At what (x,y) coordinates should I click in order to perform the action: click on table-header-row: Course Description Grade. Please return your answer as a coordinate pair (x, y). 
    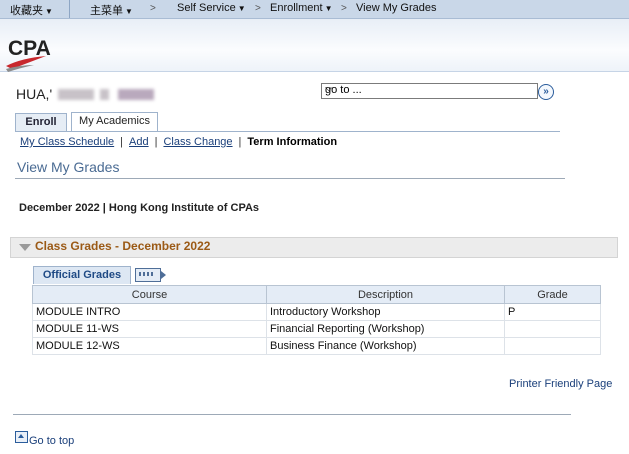
    Looking at the image, I should click on (316, 294).